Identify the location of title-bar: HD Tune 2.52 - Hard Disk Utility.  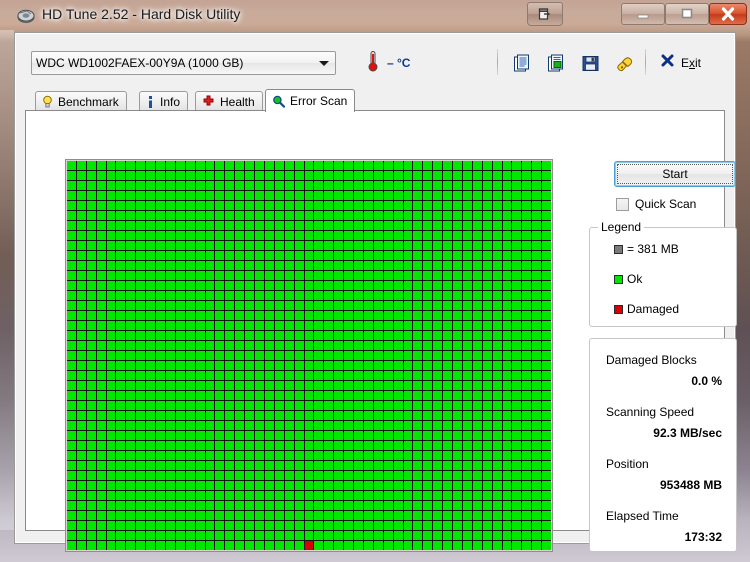
(375, 16).